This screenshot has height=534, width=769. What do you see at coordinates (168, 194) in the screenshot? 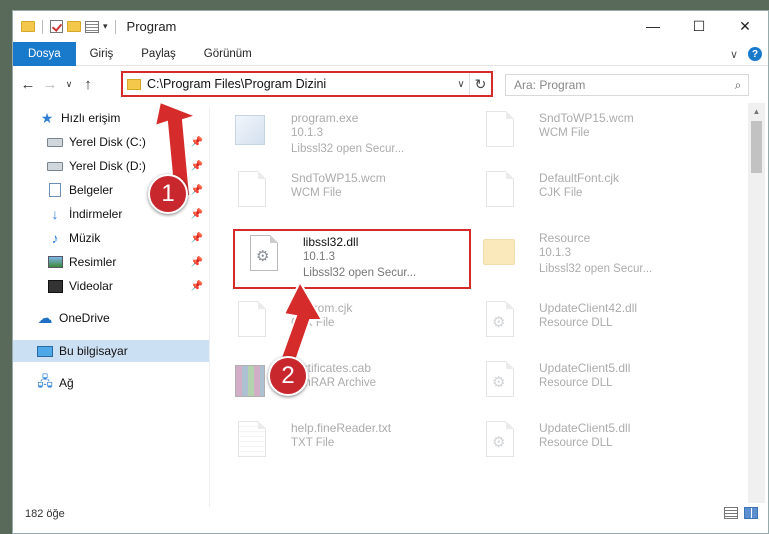
I see `step-badge-1: 1` at bounding box center [168, 194].